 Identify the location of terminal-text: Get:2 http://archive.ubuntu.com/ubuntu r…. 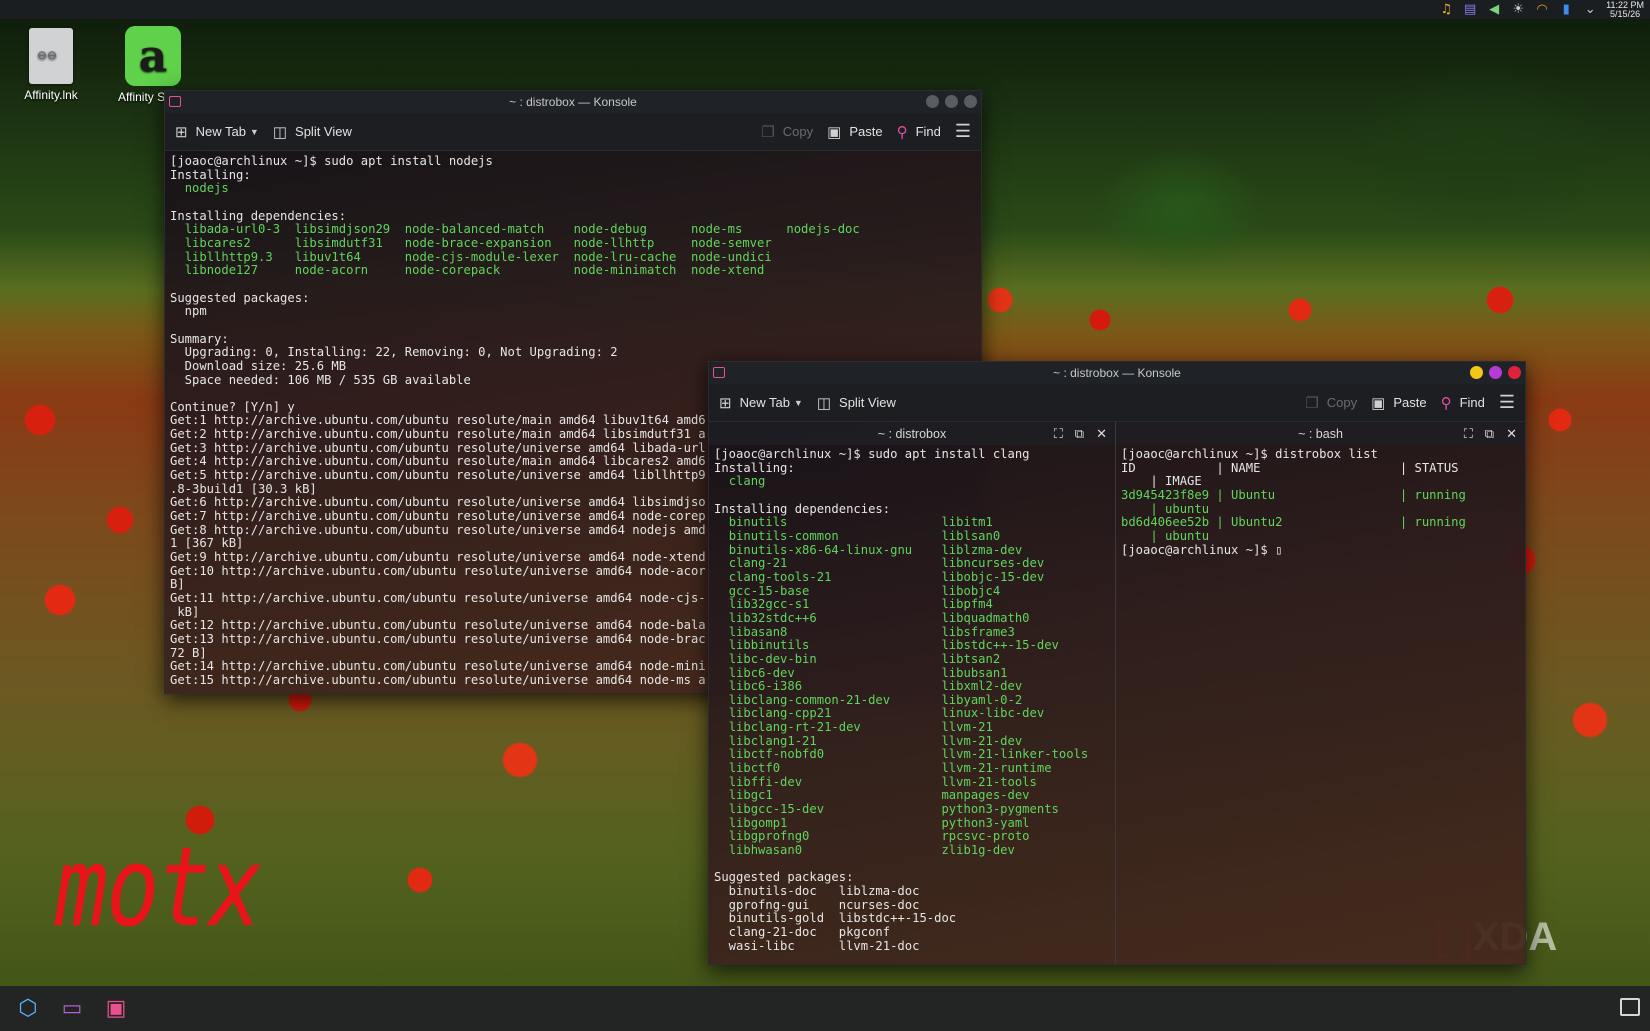
(438, 434).